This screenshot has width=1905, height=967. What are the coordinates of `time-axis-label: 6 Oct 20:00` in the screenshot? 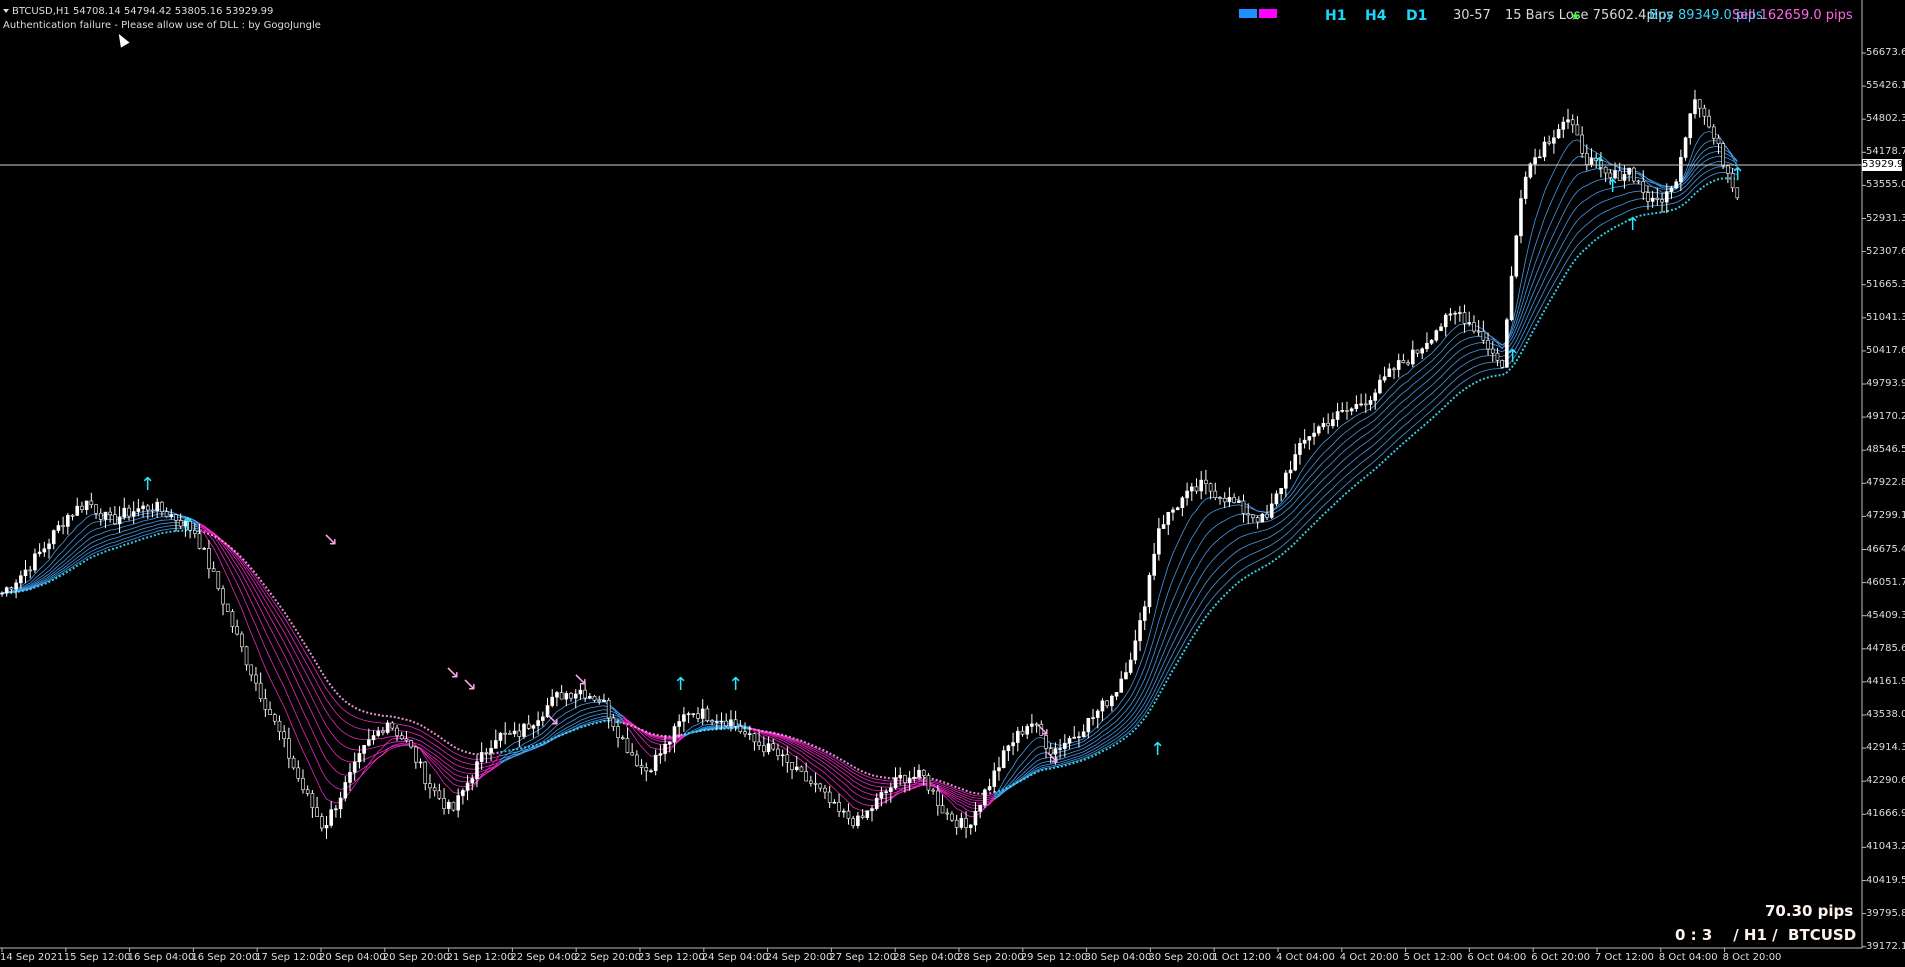 It's located at (1561, 957).